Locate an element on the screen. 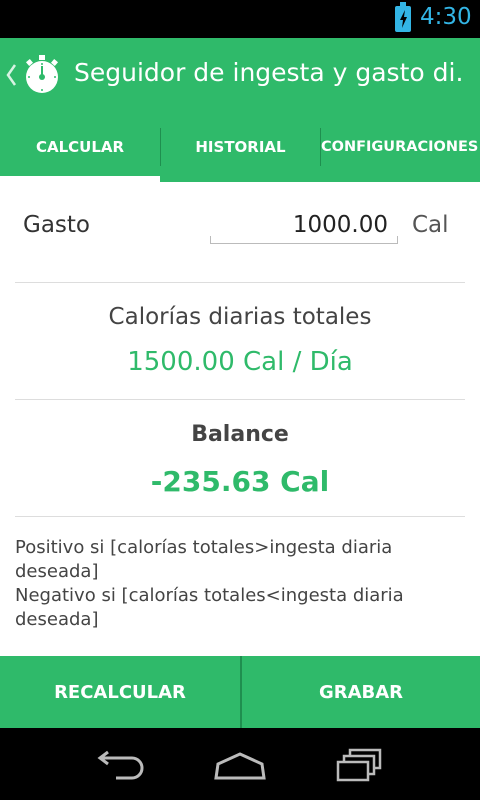  system-nav-bar is located at coordinates (240, 764).